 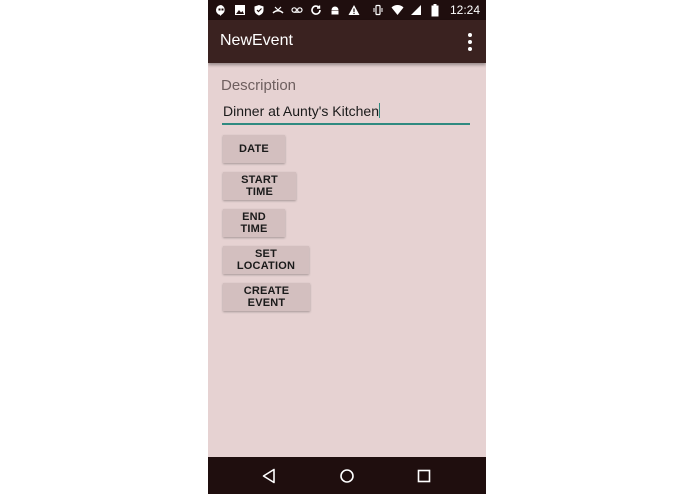 I want to click on text-cursor, so click(x=379, y=110).